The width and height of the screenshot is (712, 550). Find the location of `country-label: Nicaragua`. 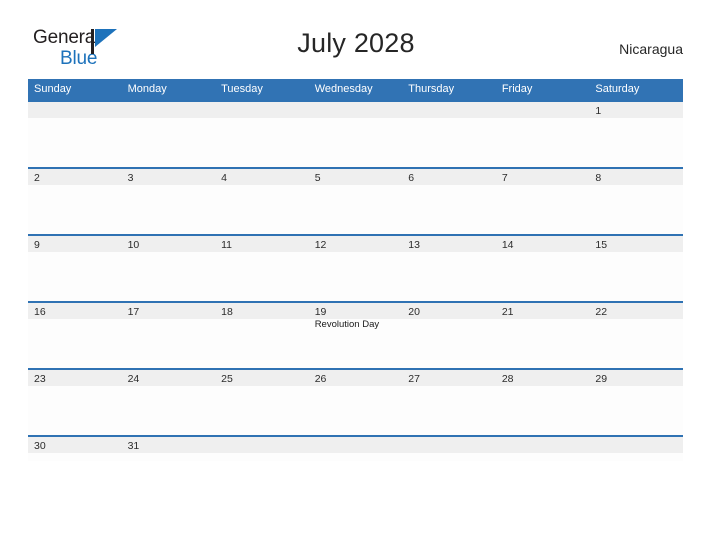

country-label: Nicaragua is located at coordinates (651, 49).